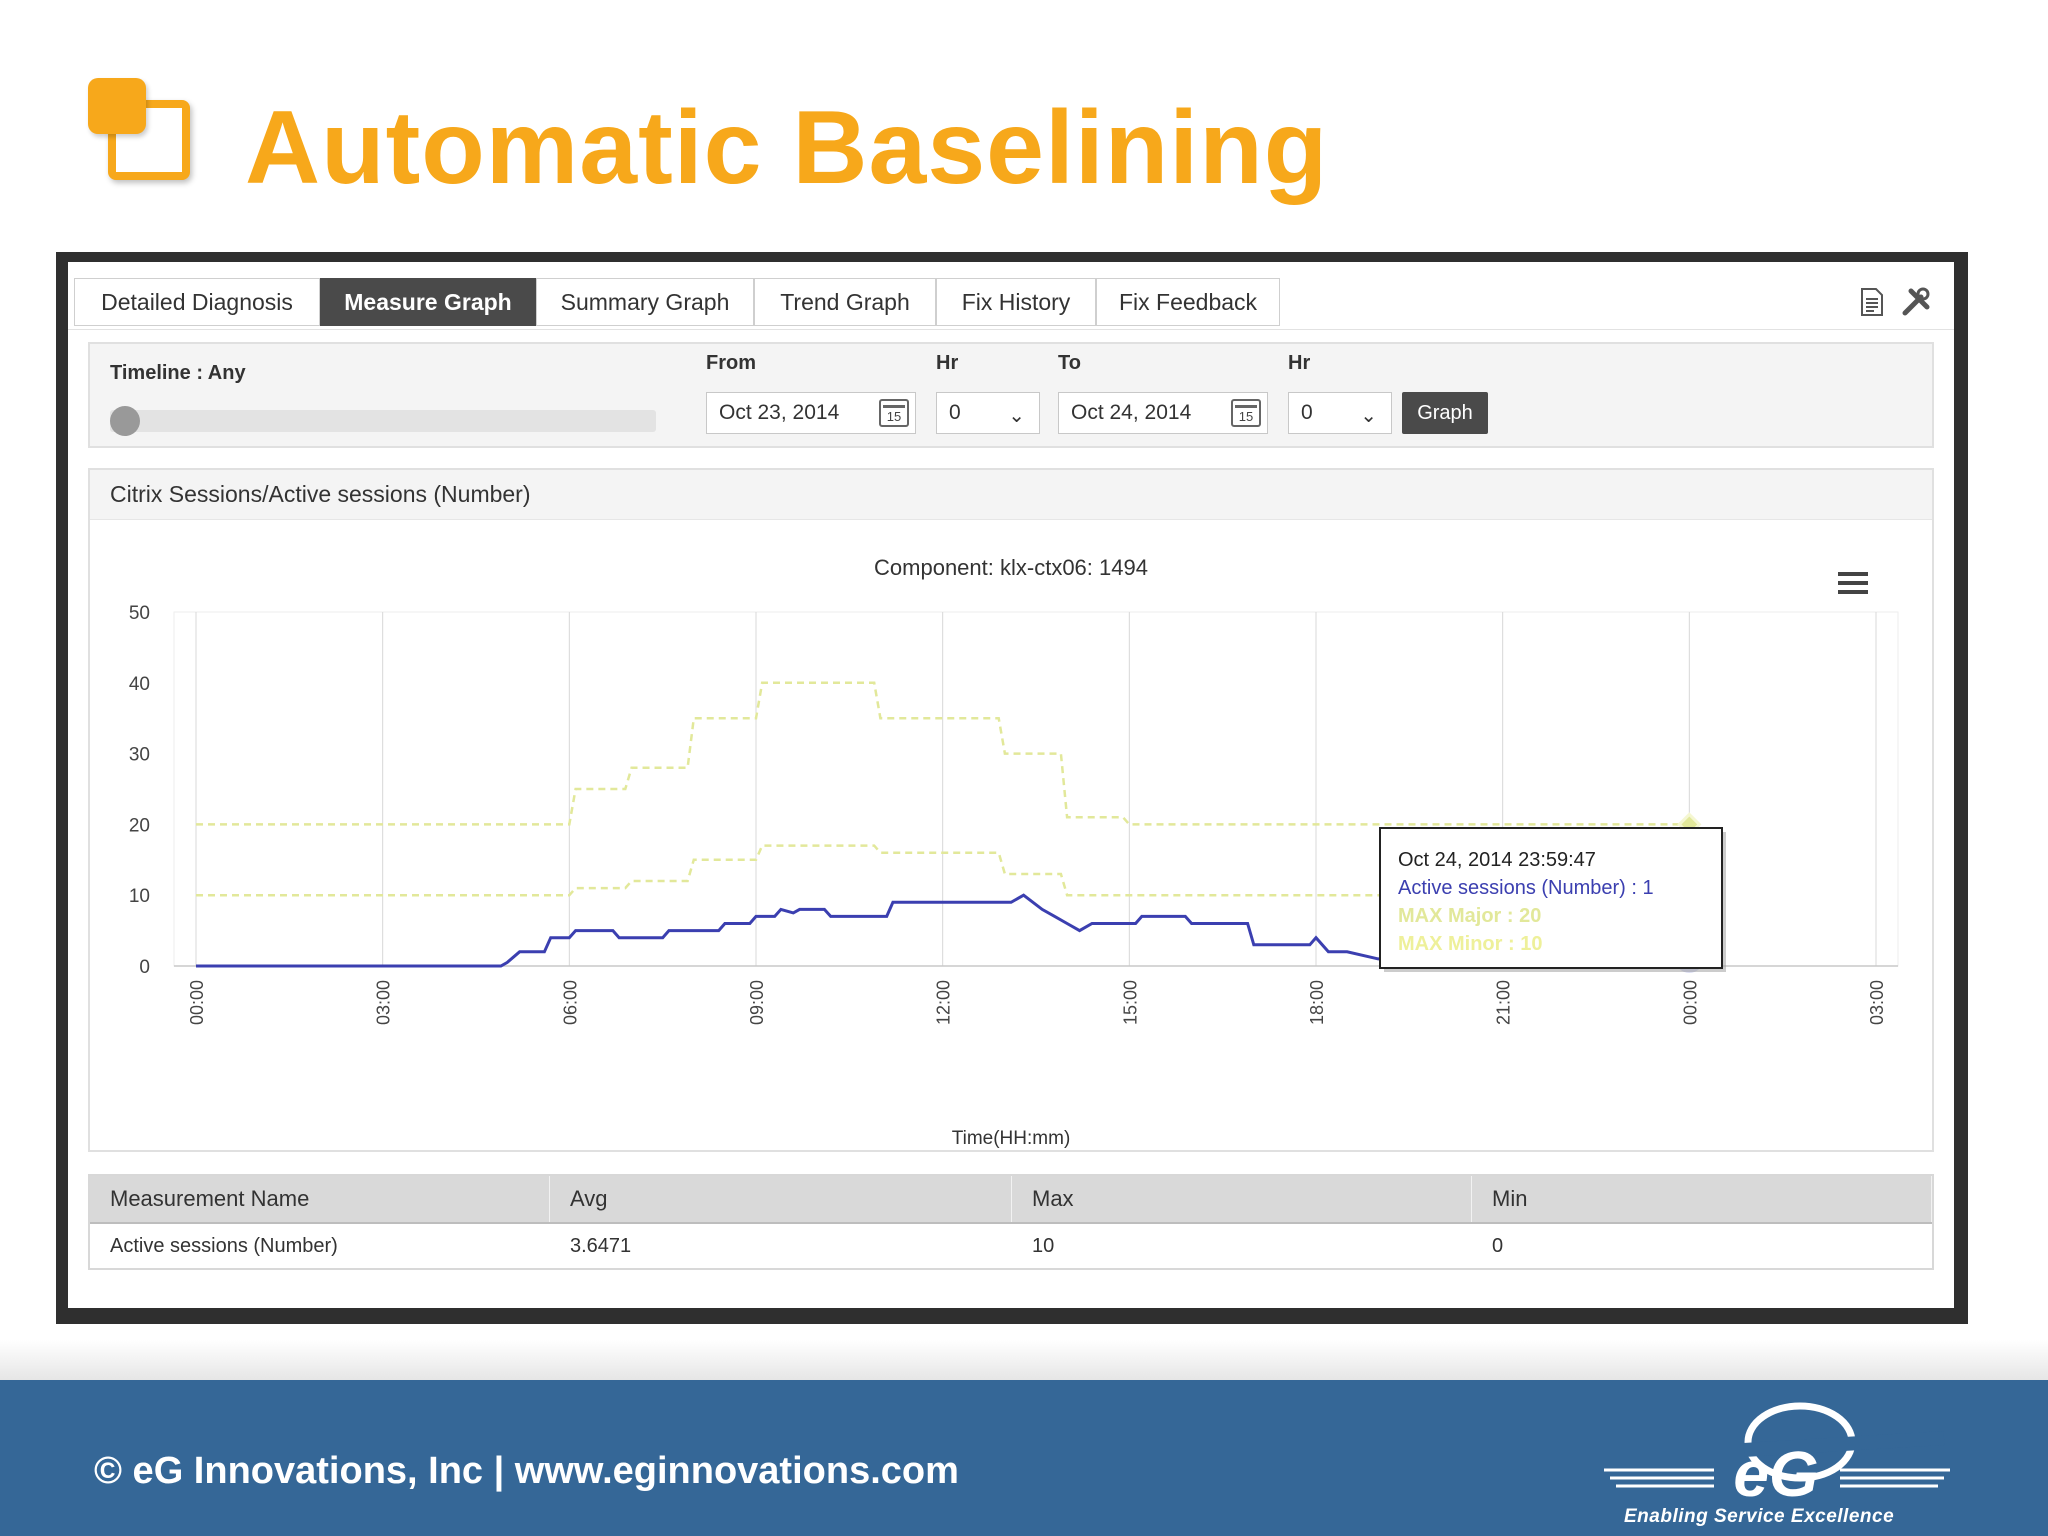  I want to click on tab-measure-graph: Measure Graph, so click(428, 302).